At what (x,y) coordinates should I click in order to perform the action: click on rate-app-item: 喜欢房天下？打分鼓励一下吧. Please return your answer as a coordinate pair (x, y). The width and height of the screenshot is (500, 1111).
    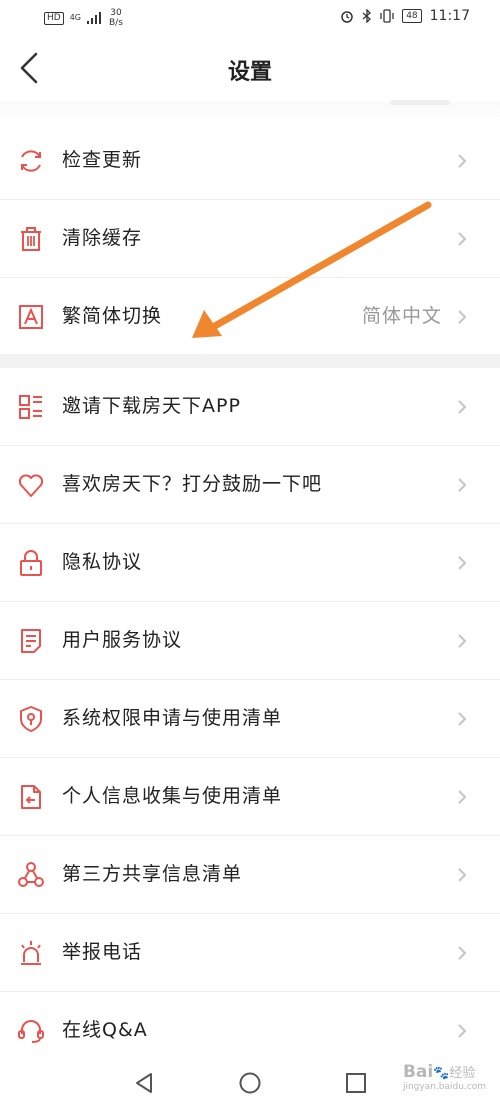
    Looking at the image, I should click on (250, 485).